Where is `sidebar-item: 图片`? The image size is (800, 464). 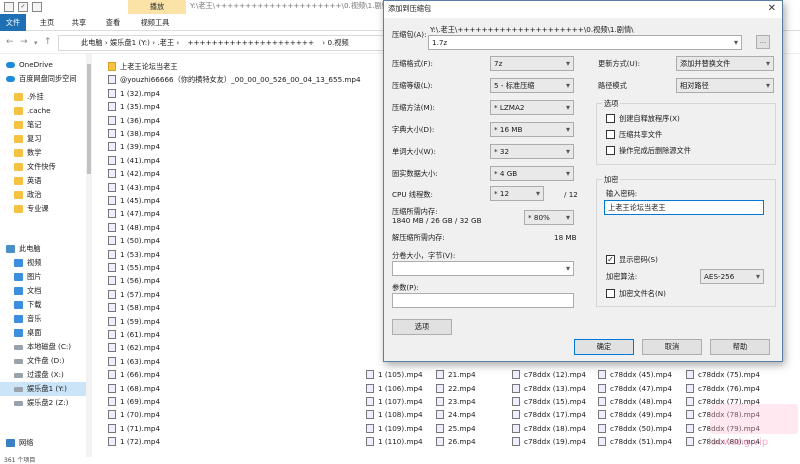
sidebar-item: 图片 is located at coordinates (46, 277).